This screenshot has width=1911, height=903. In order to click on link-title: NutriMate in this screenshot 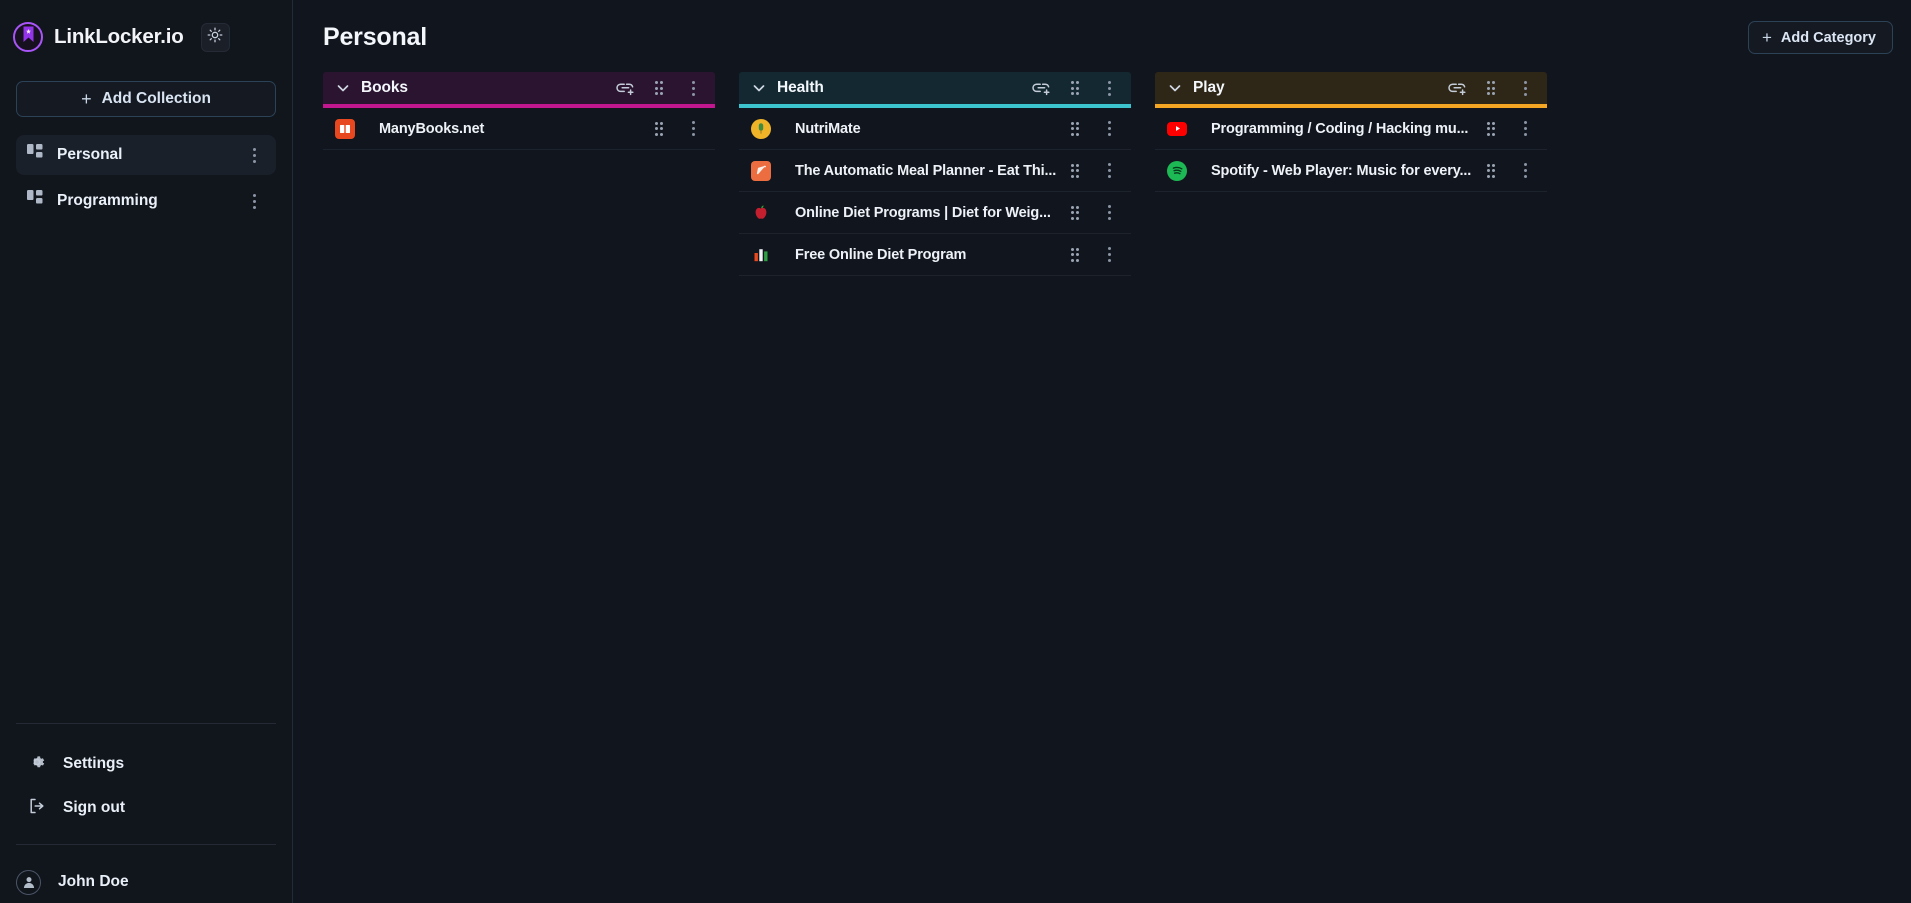, I will do `click(828, 128)`.